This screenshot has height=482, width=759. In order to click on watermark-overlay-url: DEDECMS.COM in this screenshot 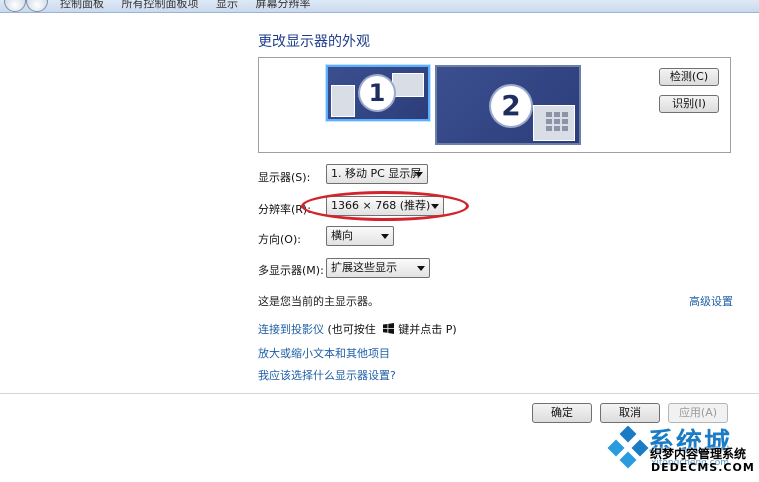, I will do `click(703, 467)`.